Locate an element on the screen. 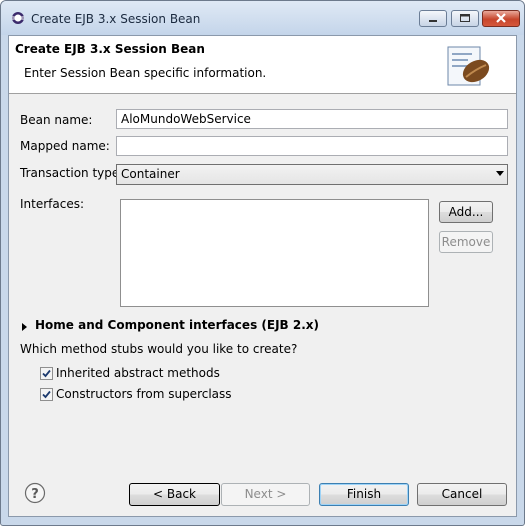  cancel-button: Cancel is located at coordinates (462, 494).